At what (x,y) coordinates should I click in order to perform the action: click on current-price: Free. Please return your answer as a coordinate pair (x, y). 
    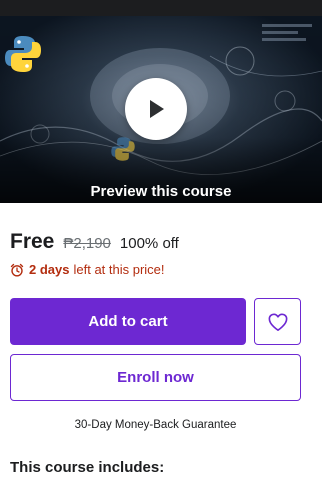
    Looking at the image, I should click on (32, 241).